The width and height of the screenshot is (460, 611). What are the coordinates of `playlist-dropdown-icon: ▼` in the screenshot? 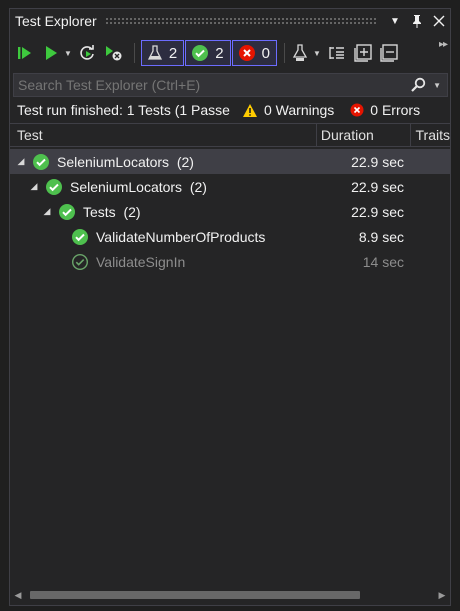 It's located at (317, 53).